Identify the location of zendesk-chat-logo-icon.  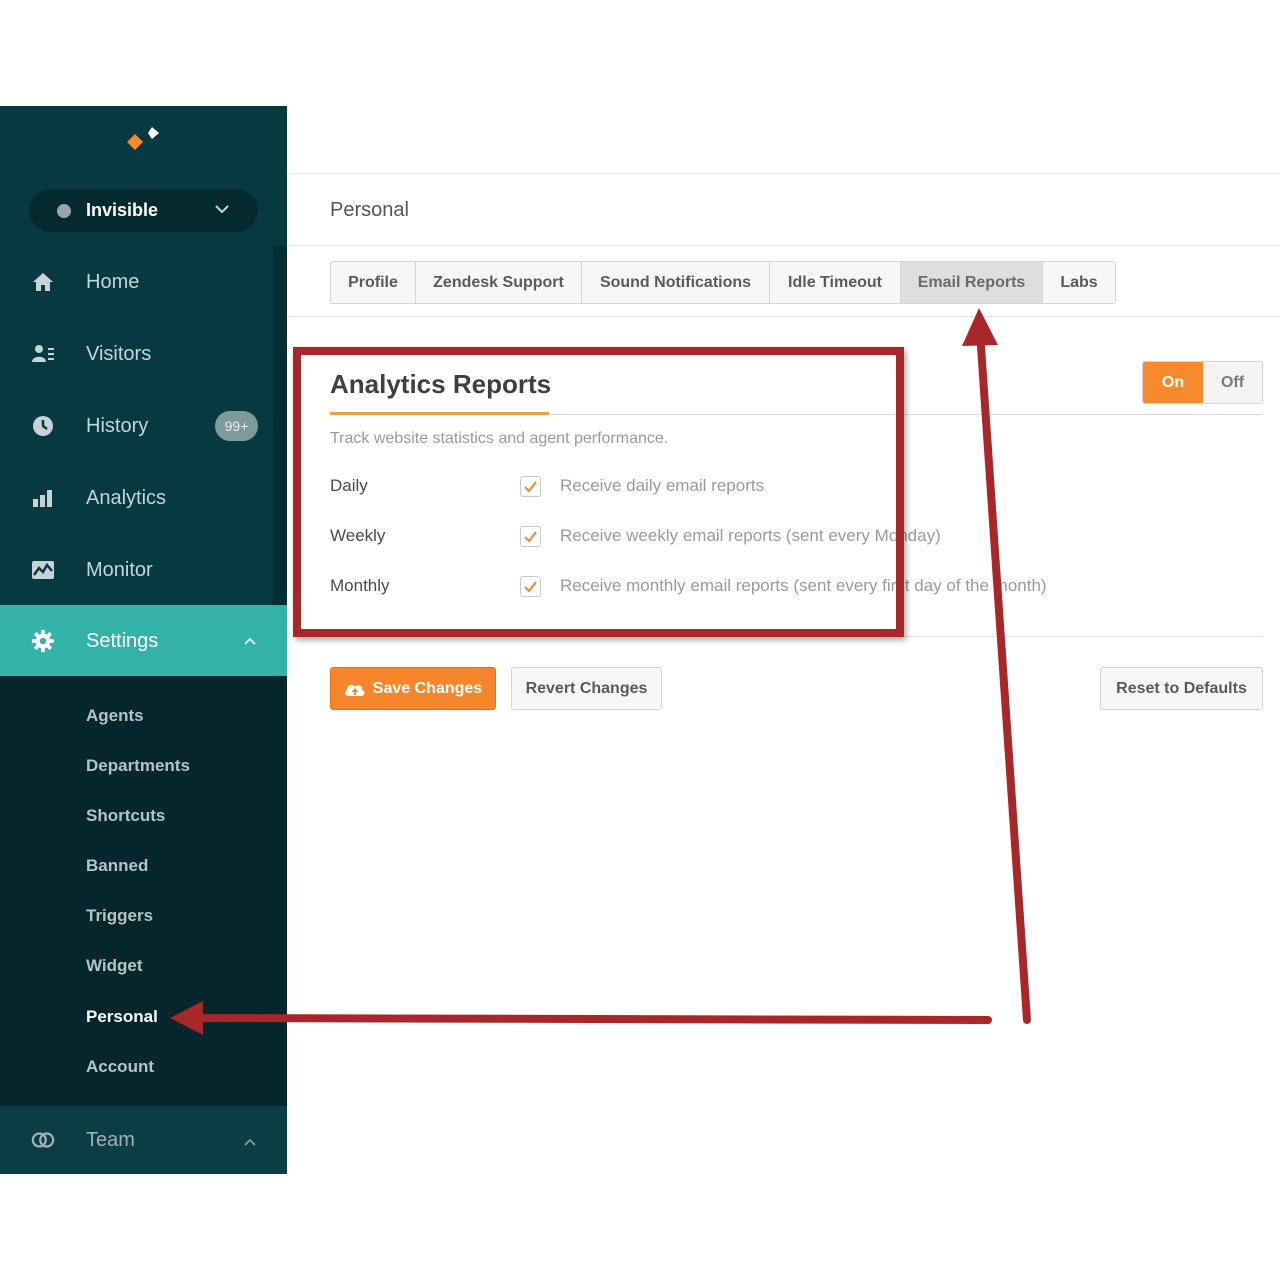
(143, 138).